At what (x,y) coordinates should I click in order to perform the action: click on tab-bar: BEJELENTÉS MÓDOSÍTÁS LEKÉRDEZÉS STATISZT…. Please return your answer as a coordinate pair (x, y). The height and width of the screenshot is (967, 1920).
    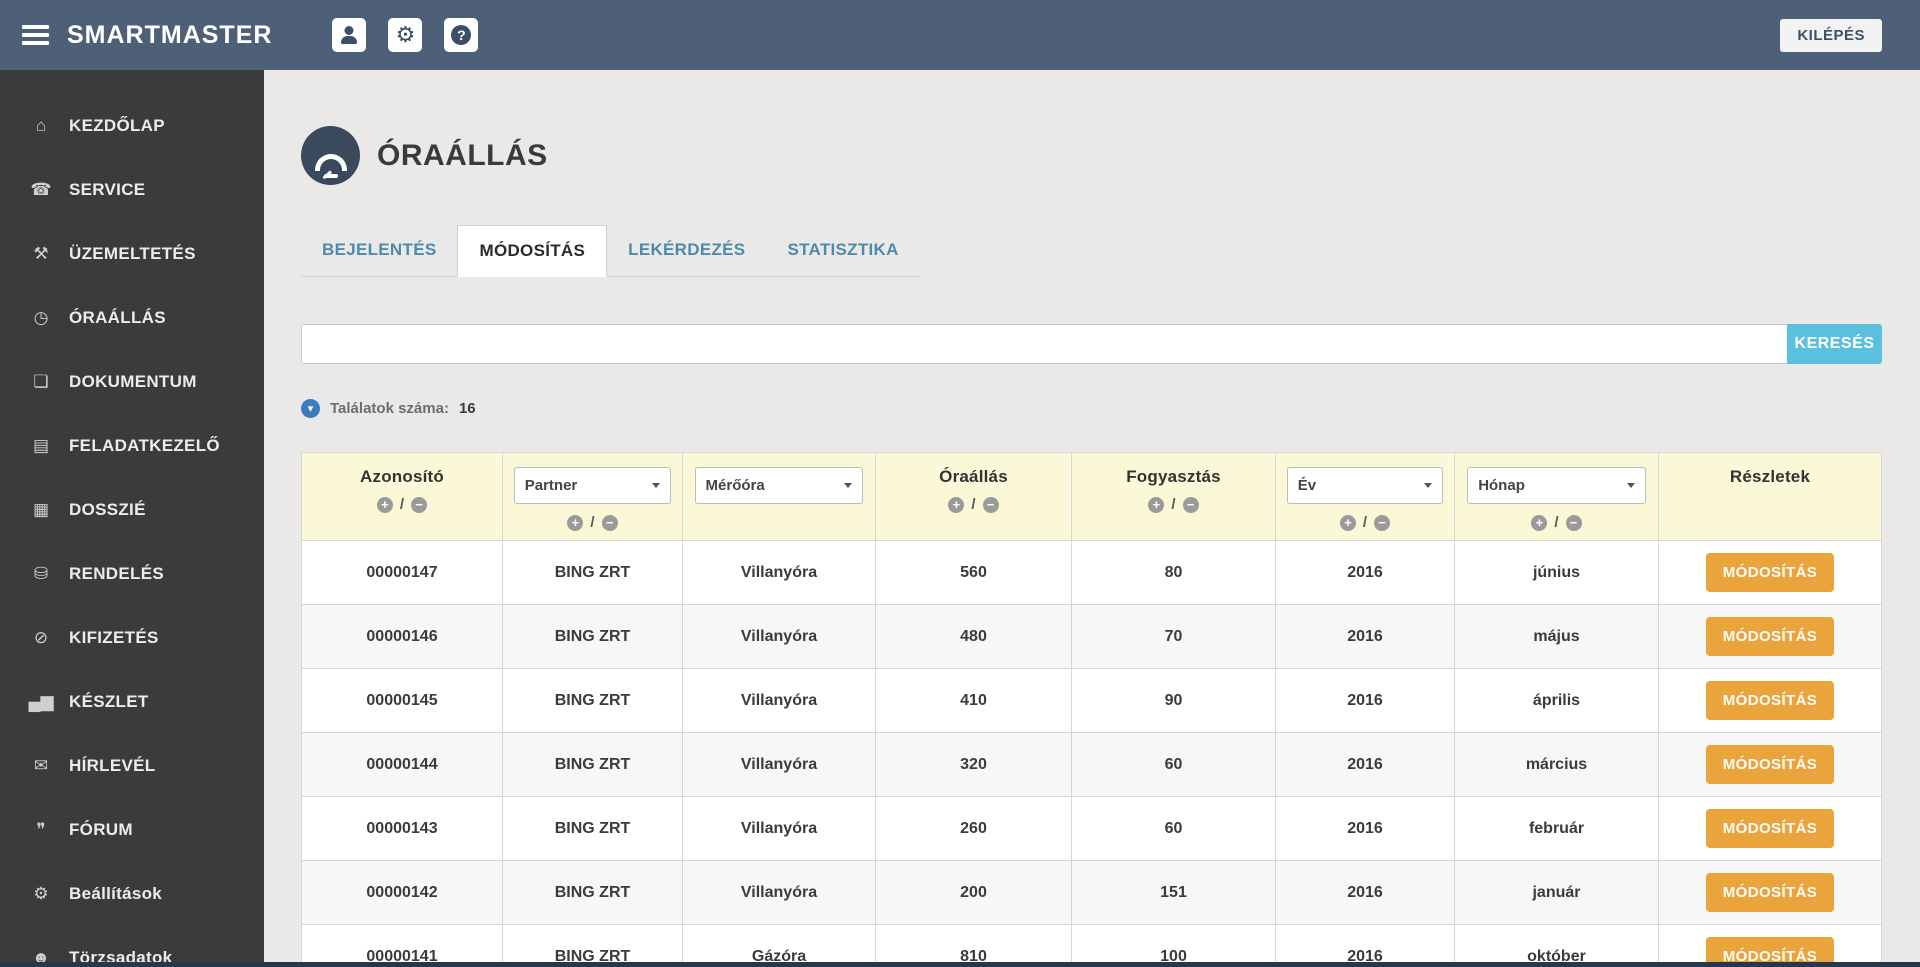
    Looking at the image, I should click on (610, 251).